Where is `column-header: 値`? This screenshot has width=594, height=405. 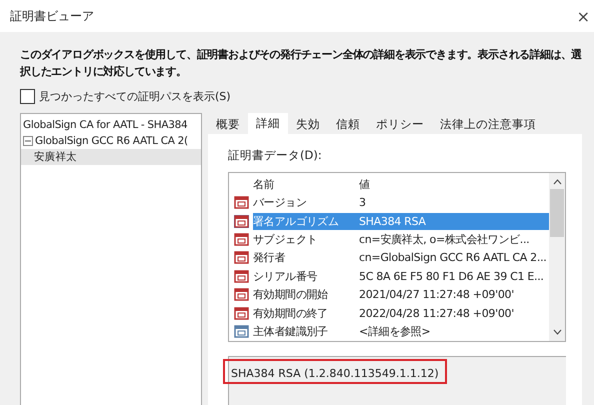 column-header: 値 is located at coordinates (454, 184).